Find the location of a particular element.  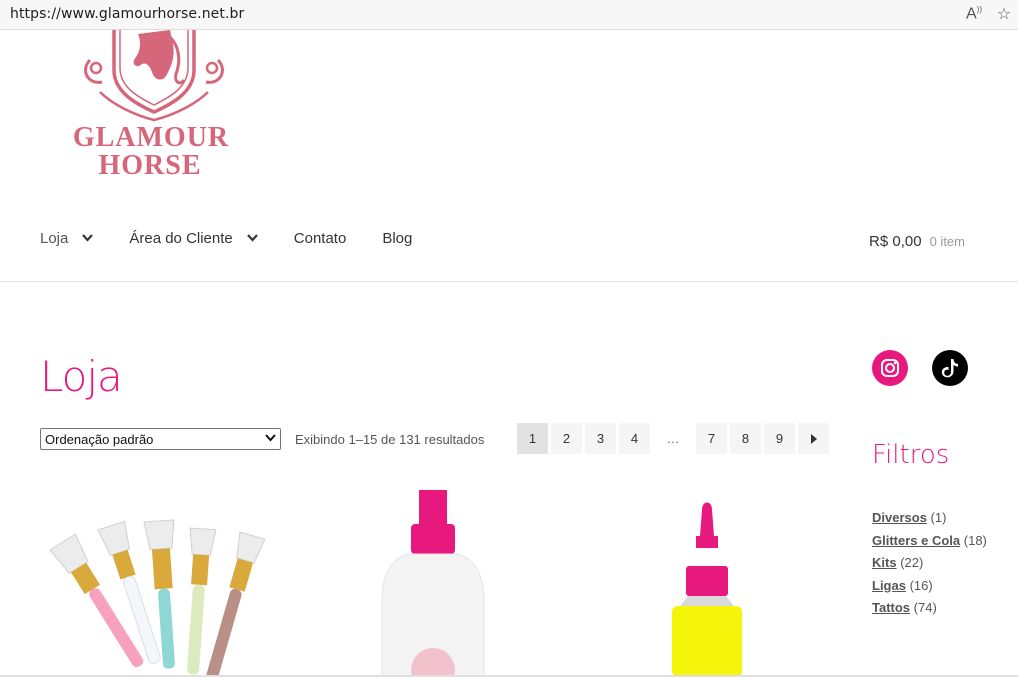

logo-text-line2: HORSE is located at coordinates (150, 165).